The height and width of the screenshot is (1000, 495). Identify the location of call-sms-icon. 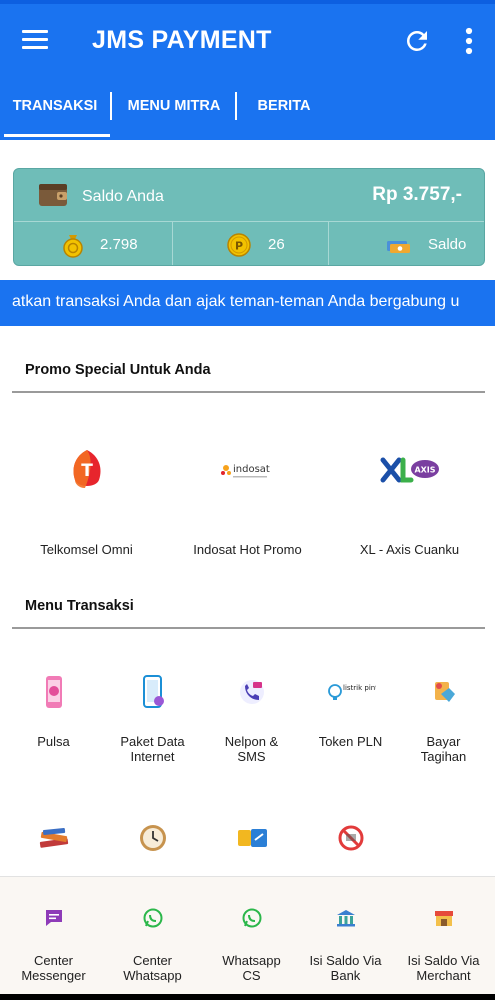
(251, 692).